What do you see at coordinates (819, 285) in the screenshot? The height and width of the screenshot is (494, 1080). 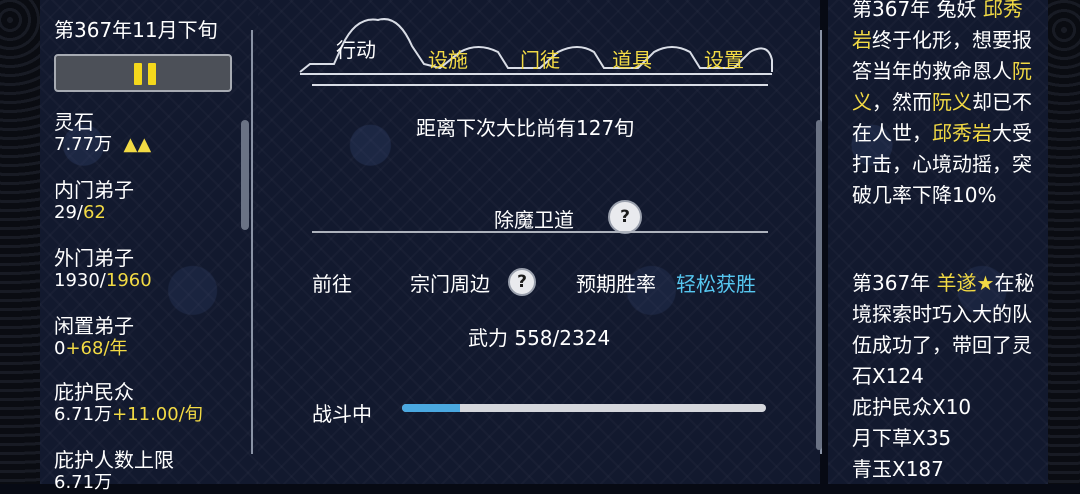 I see `right-scrollbar` at bounding box center [819, 285].